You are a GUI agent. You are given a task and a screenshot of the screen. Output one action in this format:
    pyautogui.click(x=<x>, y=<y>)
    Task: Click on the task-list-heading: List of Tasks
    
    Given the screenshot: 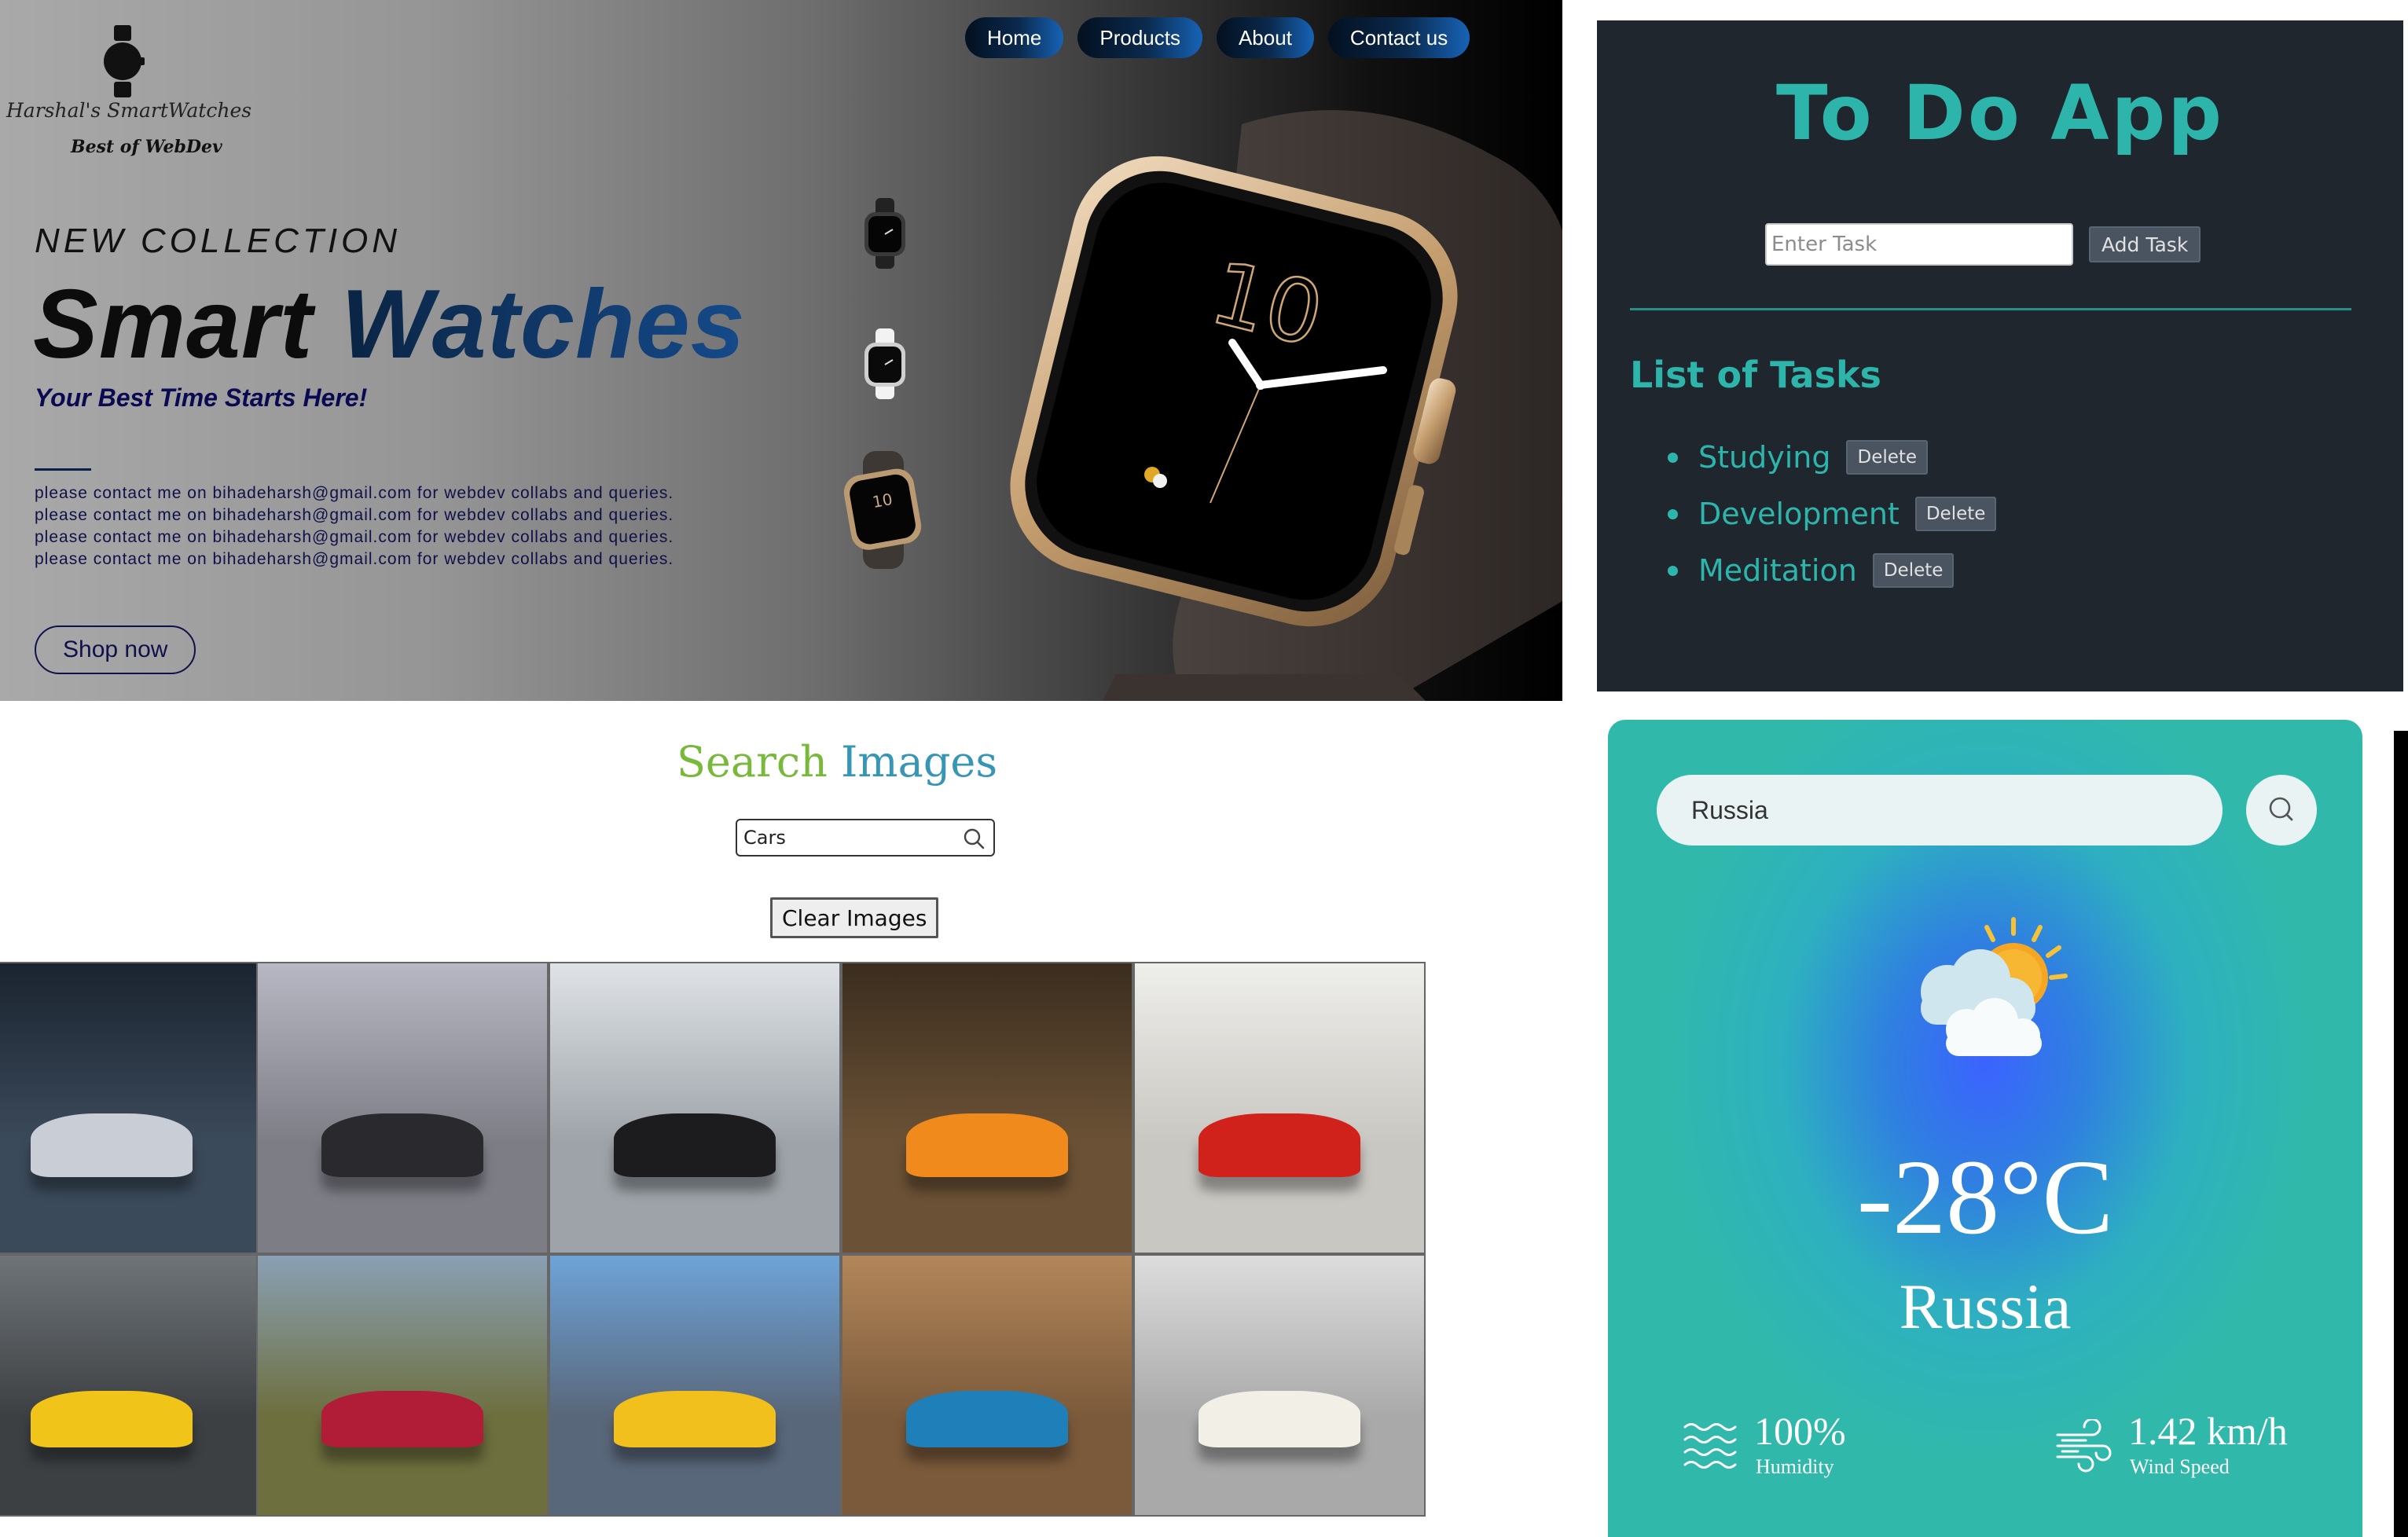 What is the action you would take?
    pyautogui.click(x=1756, y=375)
    